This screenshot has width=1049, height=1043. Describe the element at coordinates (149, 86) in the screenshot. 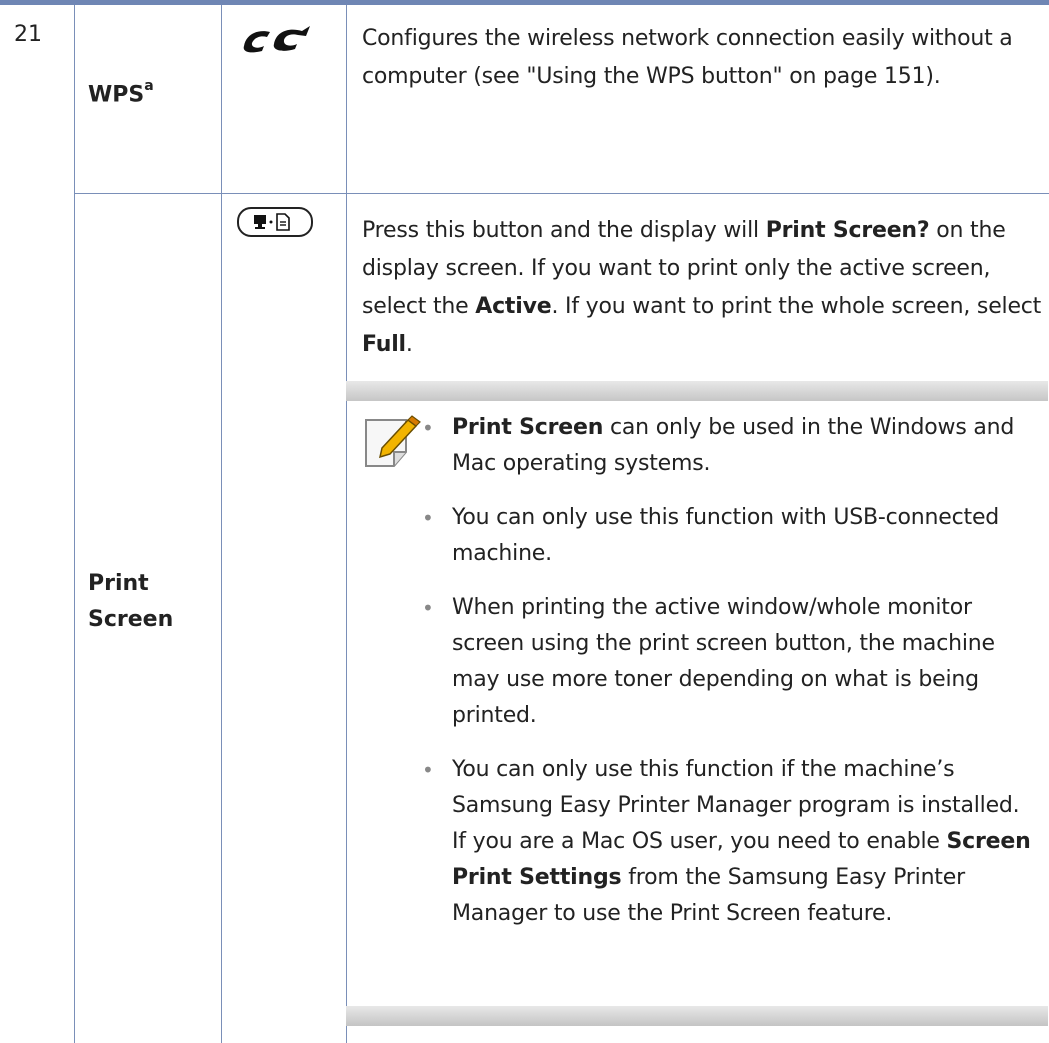

I see `footnote-marker: a` at that location.